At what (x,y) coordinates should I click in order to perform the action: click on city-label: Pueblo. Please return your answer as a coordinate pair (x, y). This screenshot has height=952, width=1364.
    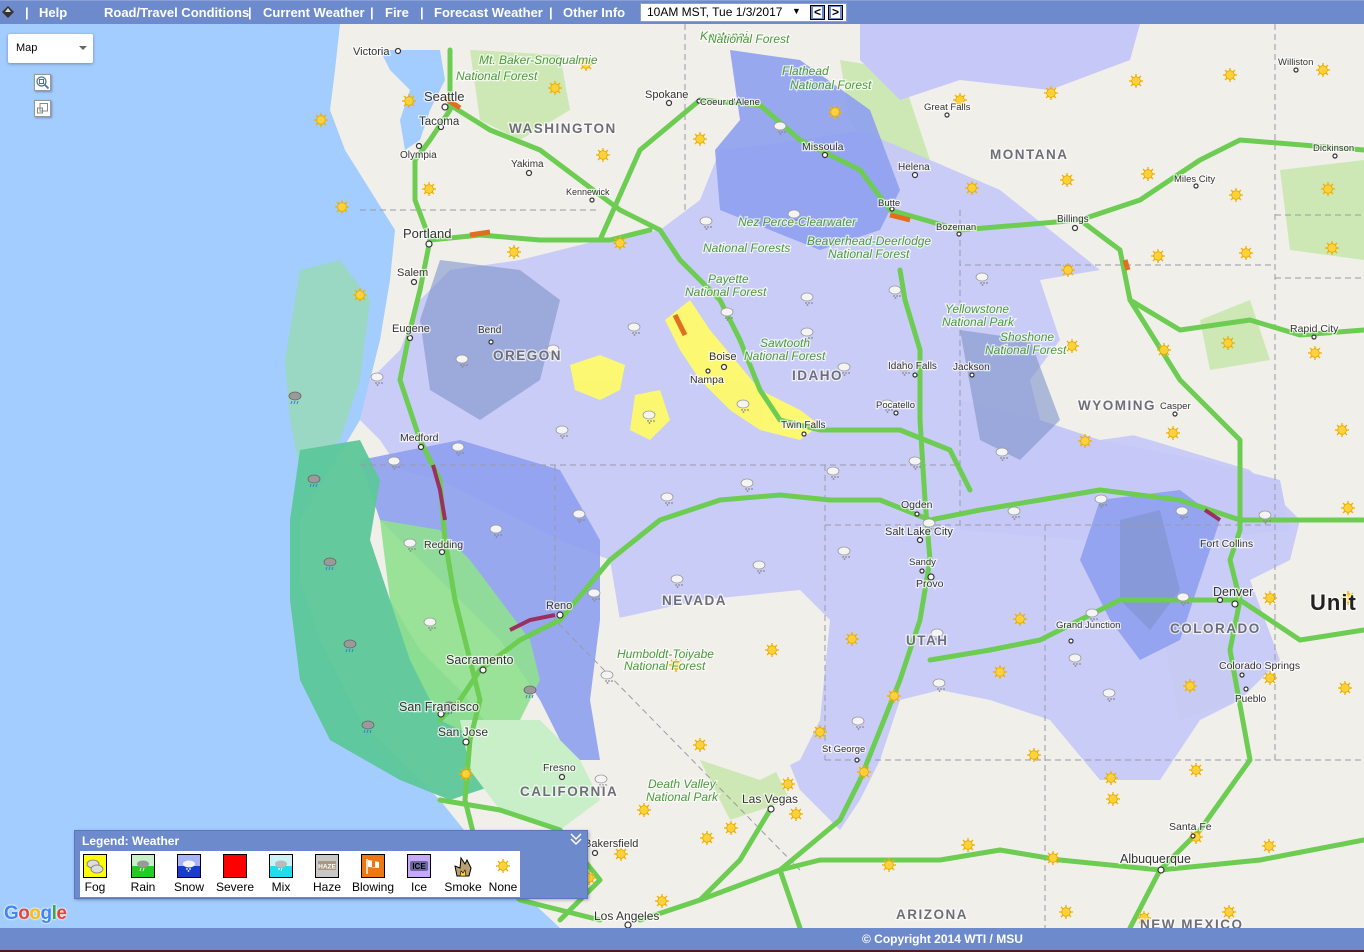
    Looking at the image, I should click on (1251, 699).